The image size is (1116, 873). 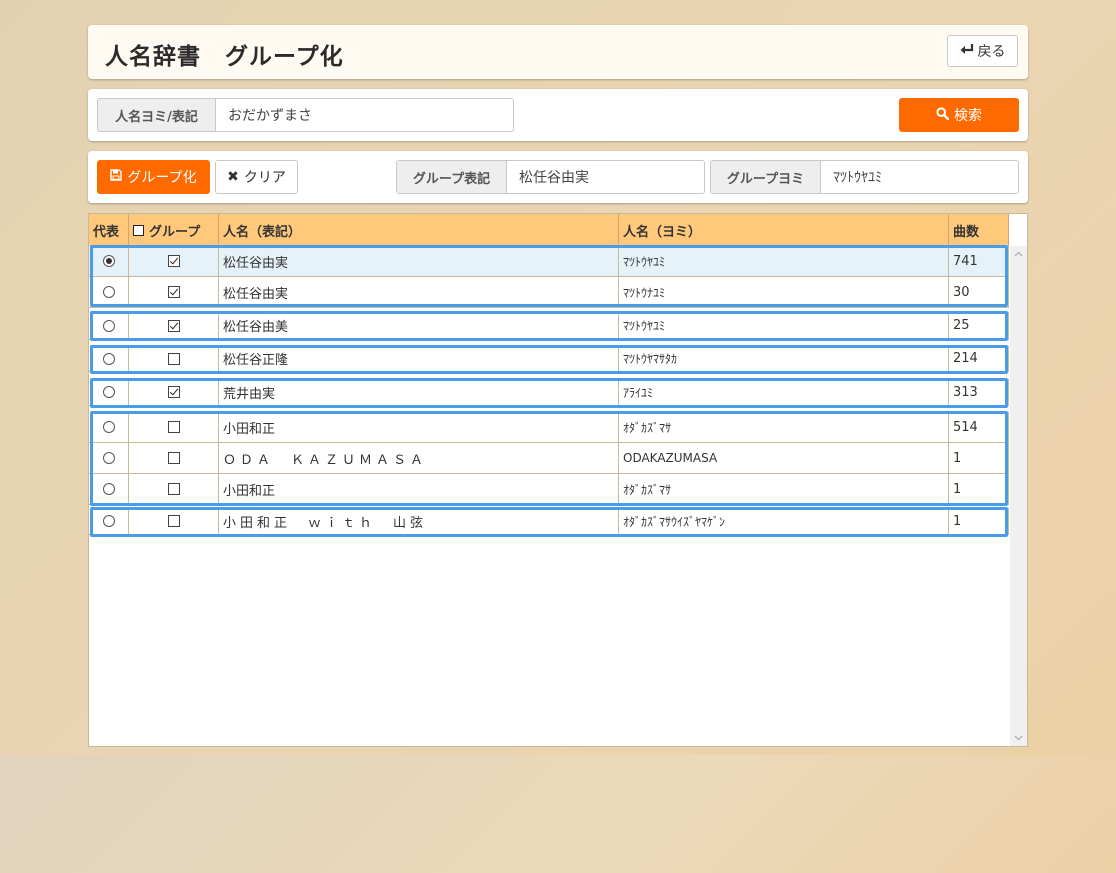 What do you see at coordinates (979, 230) in the screenshot?
I see `column-header-count: 曲数` at bounding box center [979, 230].